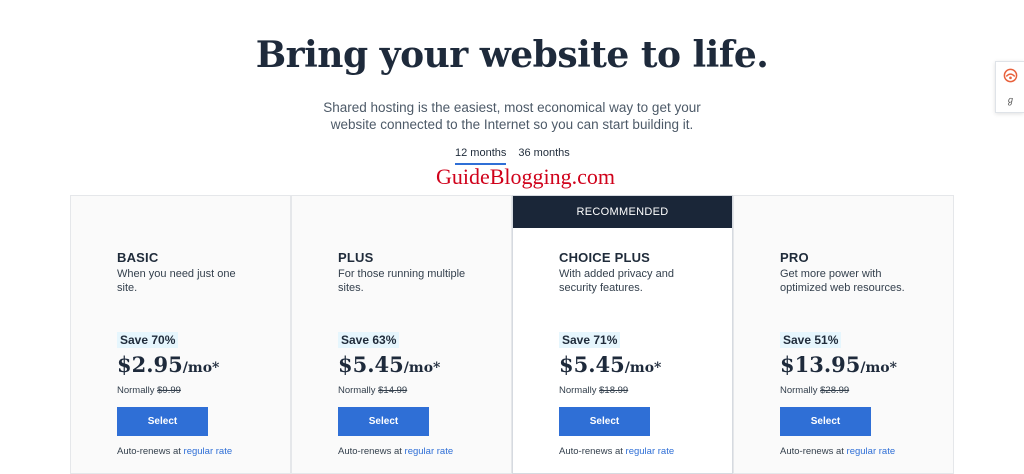 The height and width of the screenshot is (474, 1024). What do you see at coordinates (169, 390) in the screenshot?
I see `normally-price: $9.99` at bounding box center [169, 390].